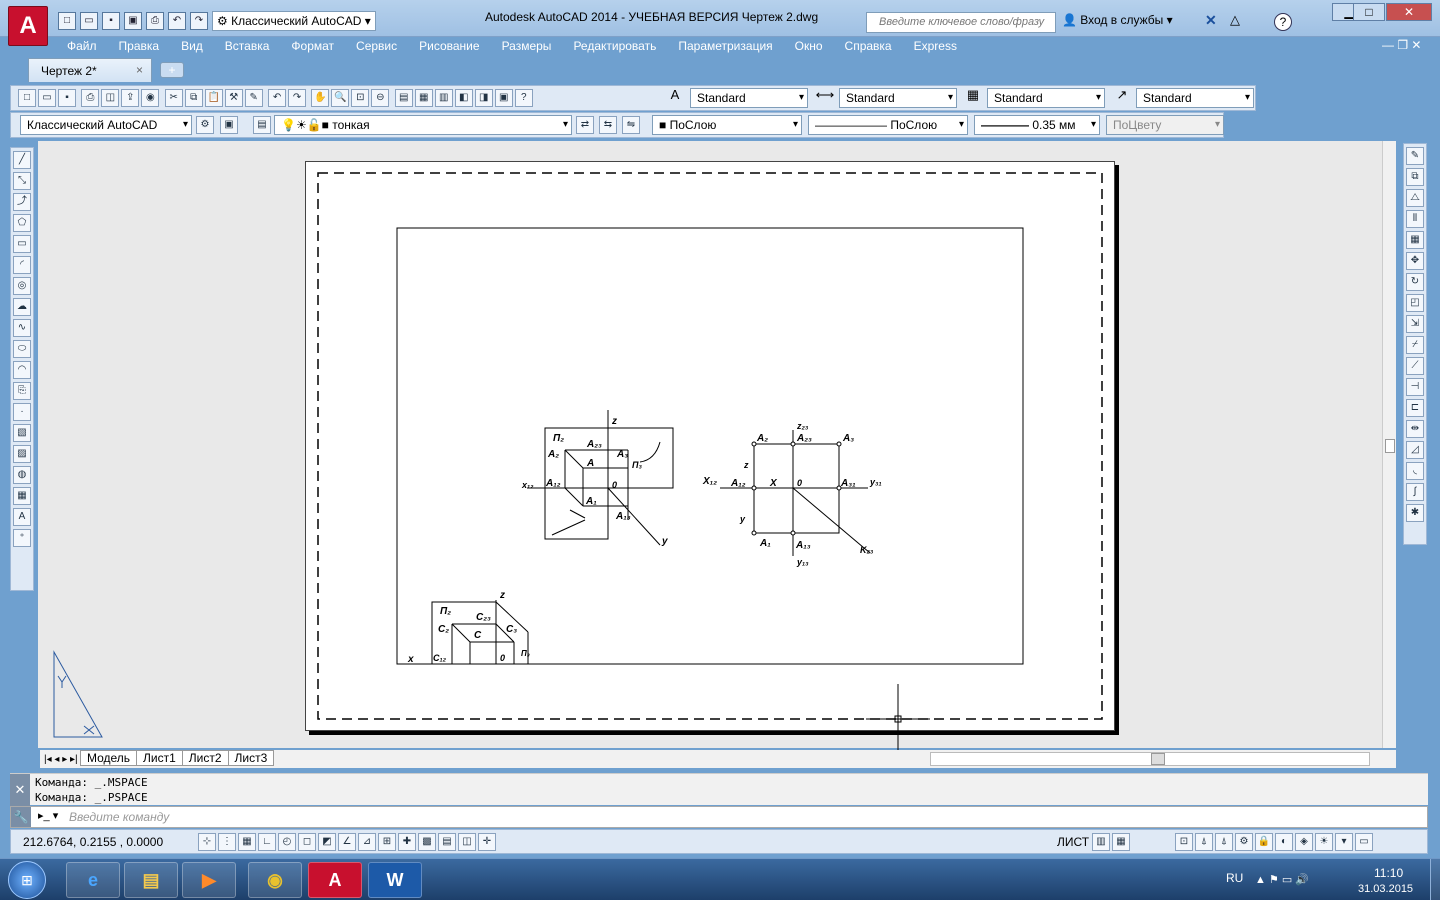 The width and height of the screenshot is (1440, 900). I want to click on label-A23-right: A₂₃, so click(804, 438).